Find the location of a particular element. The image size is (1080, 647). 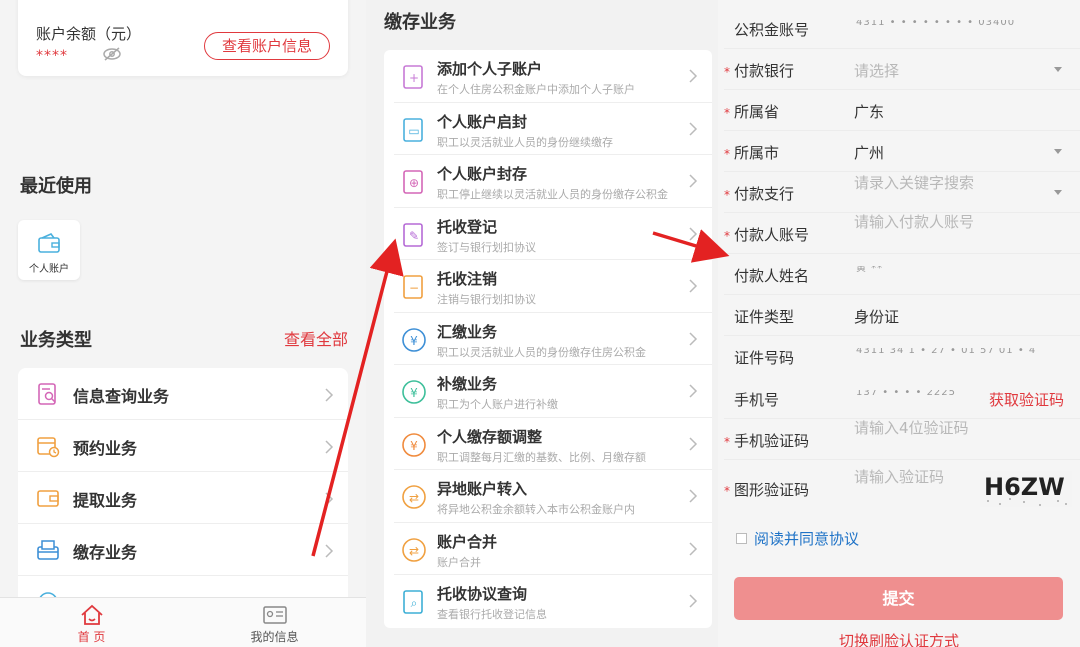

biz-item-label: 信息查询业务 is located at coordinates (121, 396).